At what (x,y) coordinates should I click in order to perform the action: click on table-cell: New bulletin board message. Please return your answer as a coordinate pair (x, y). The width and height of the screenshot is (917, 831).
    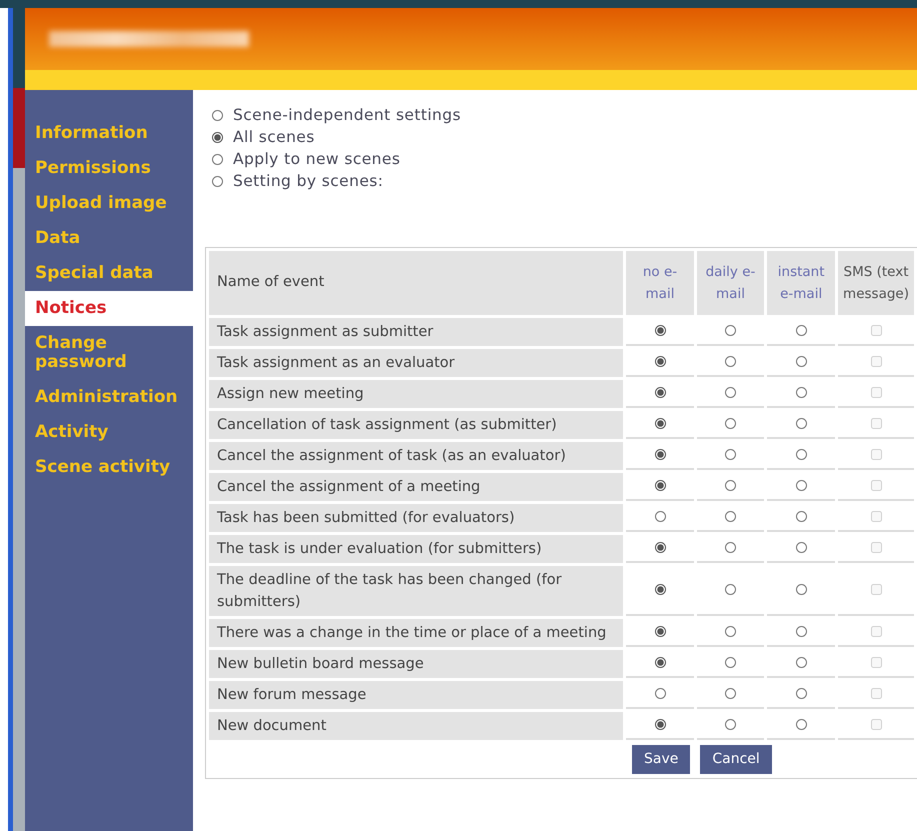
    Looking at the image, I should click on (416, 664).